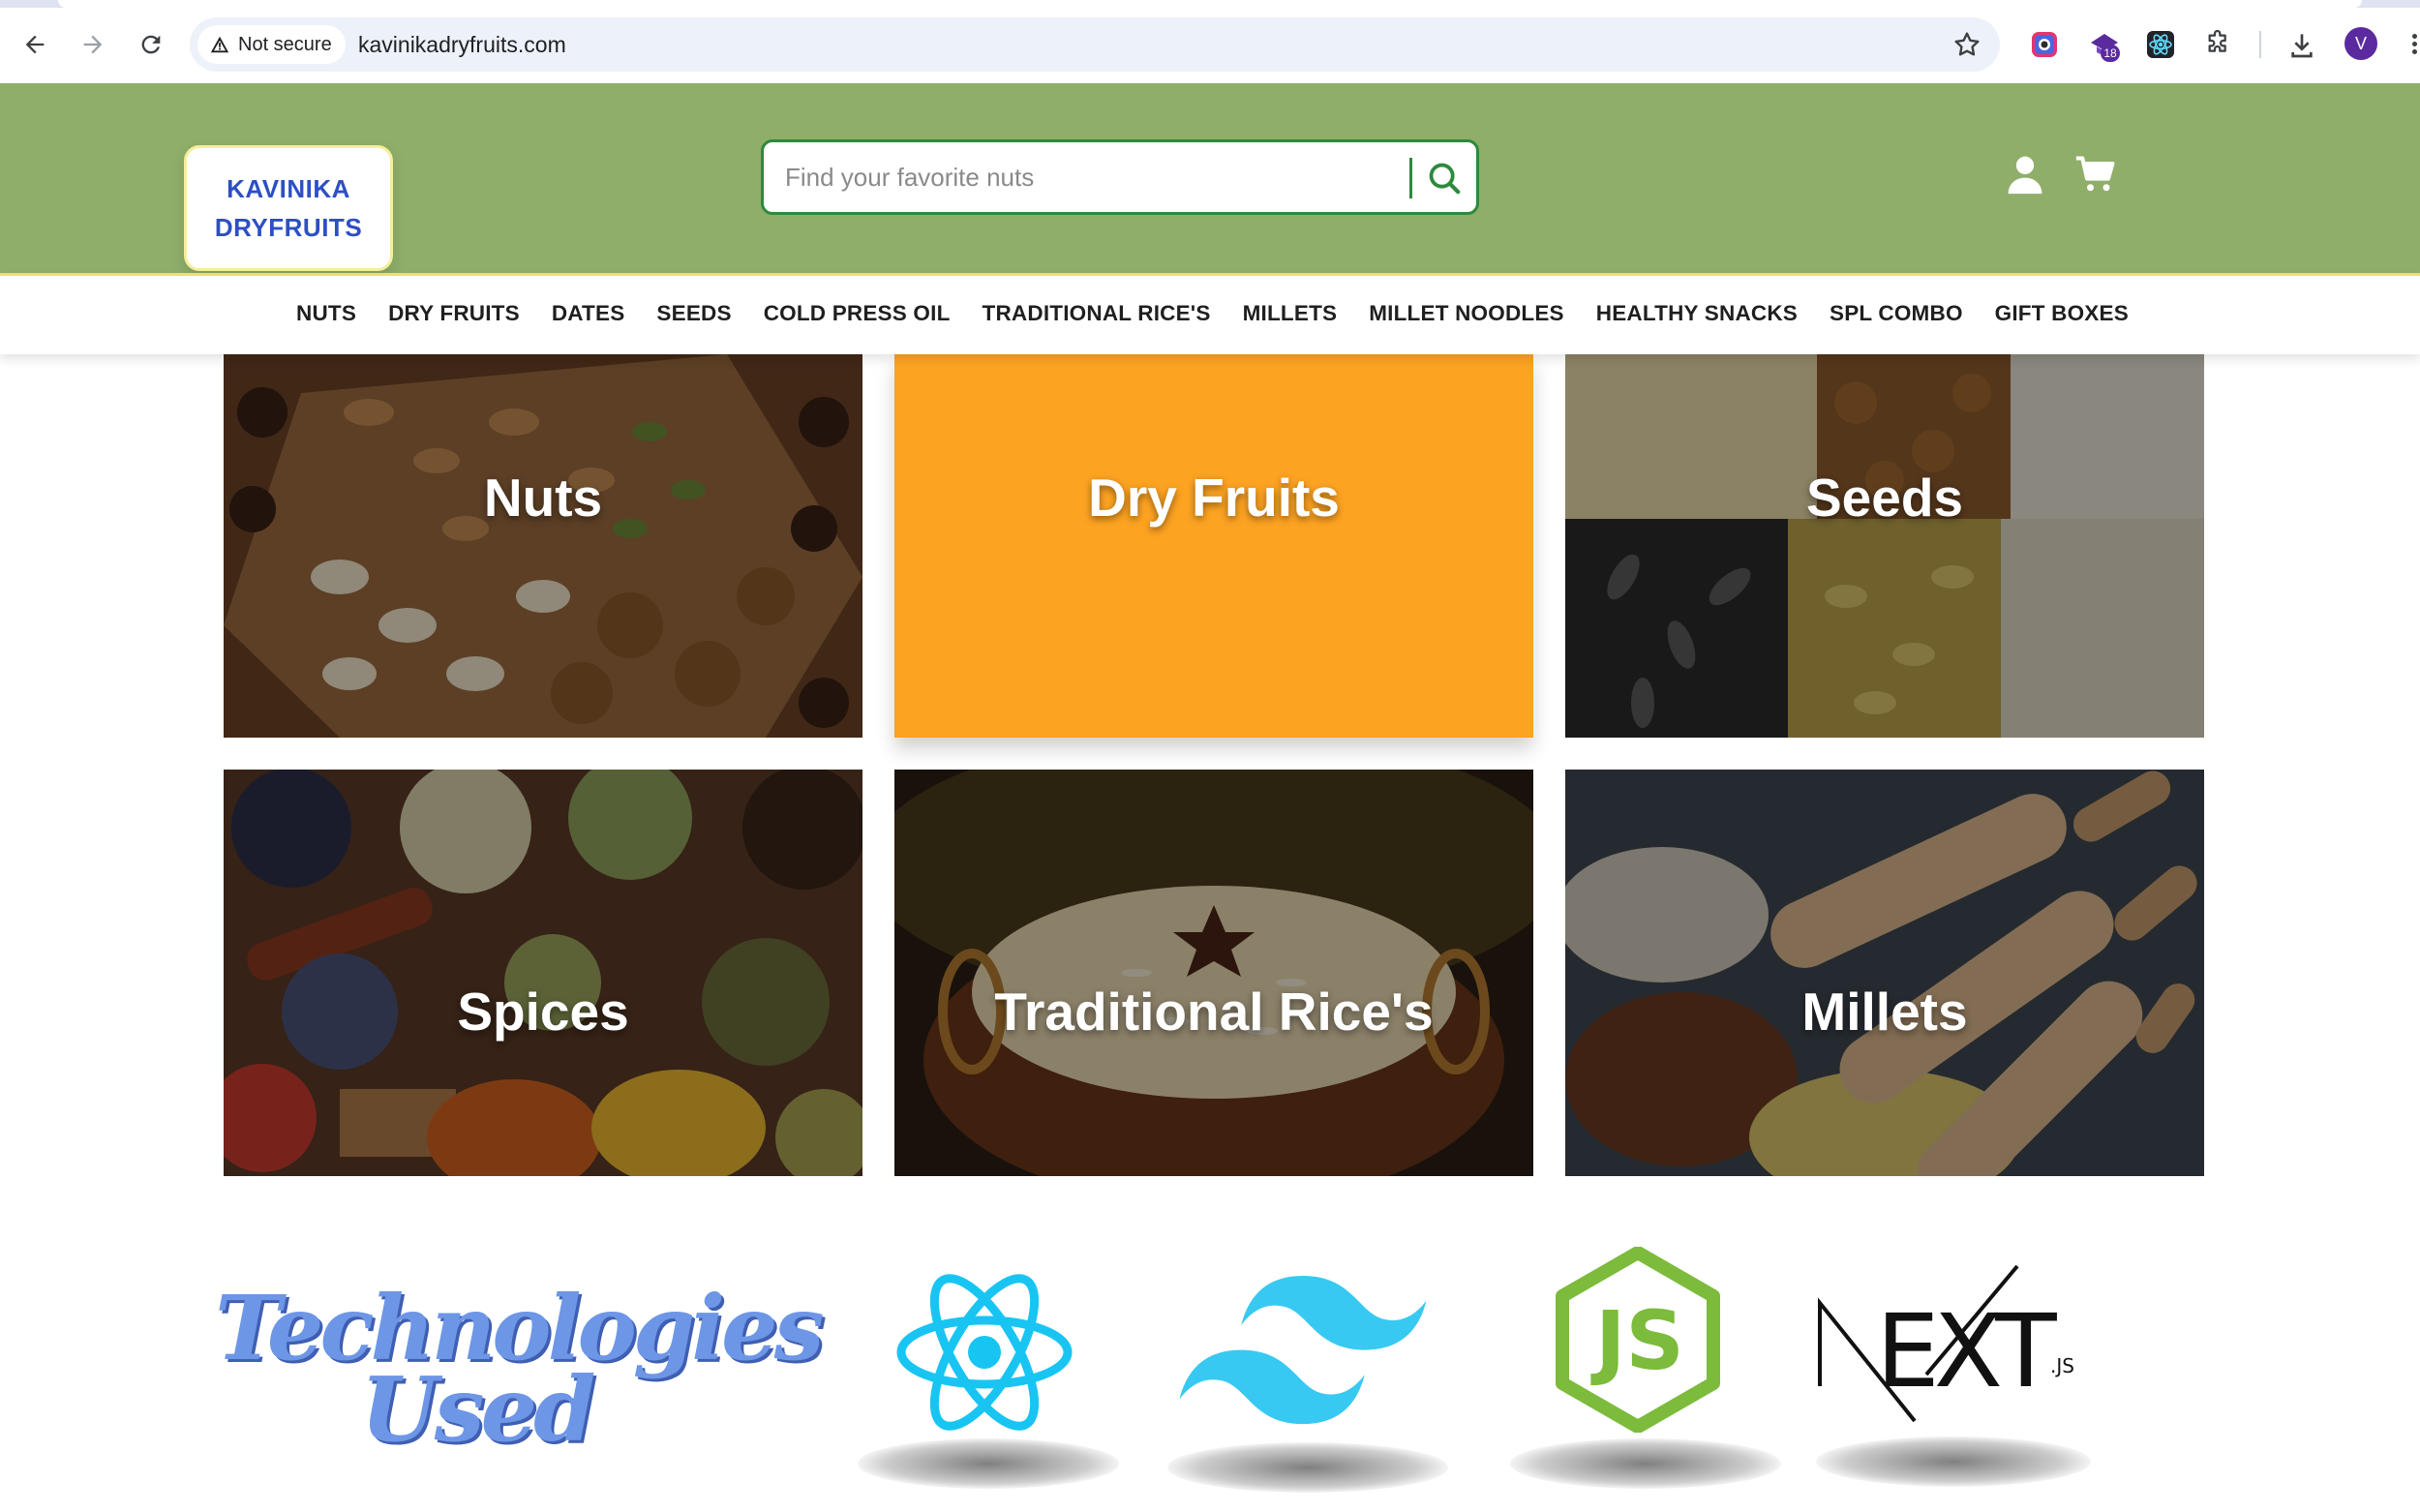 The image size is (2420, 1512). What do you see at coordinates (543, 498) in the screenshot?
I see `category-label: Nuts` at bounding box center [543, 498].